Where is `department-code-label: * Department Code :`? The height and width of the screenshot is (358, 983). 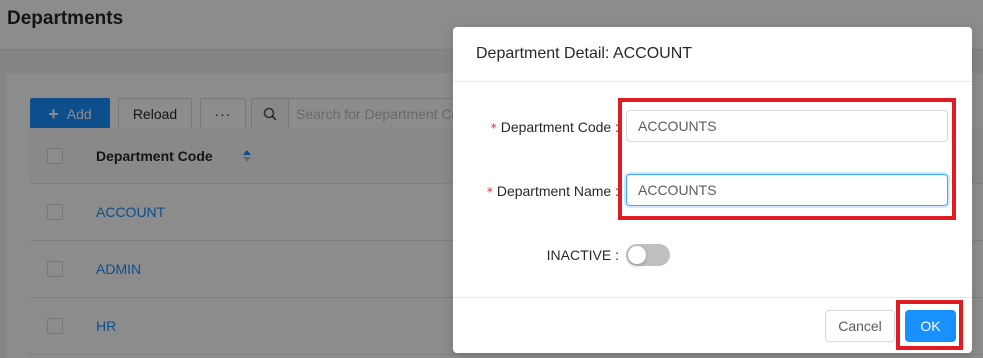 department-code-label: * Department Code : is located at coordinates (554, 127).